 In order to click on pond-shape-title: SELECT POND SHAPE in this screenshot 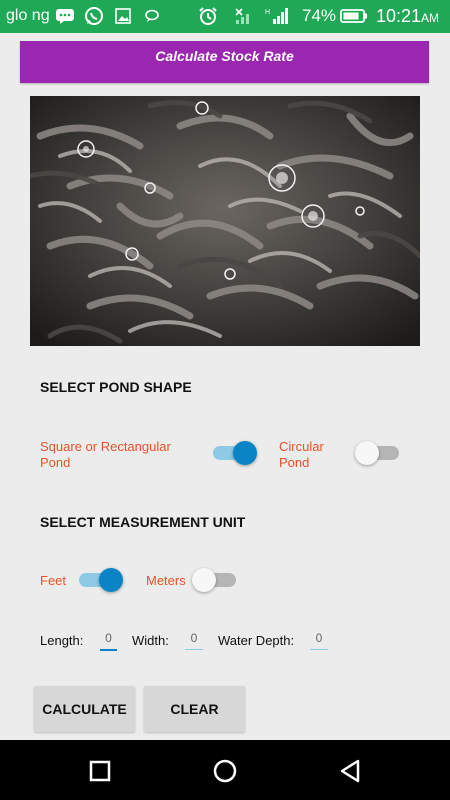, I will do `click(116, 387)`.